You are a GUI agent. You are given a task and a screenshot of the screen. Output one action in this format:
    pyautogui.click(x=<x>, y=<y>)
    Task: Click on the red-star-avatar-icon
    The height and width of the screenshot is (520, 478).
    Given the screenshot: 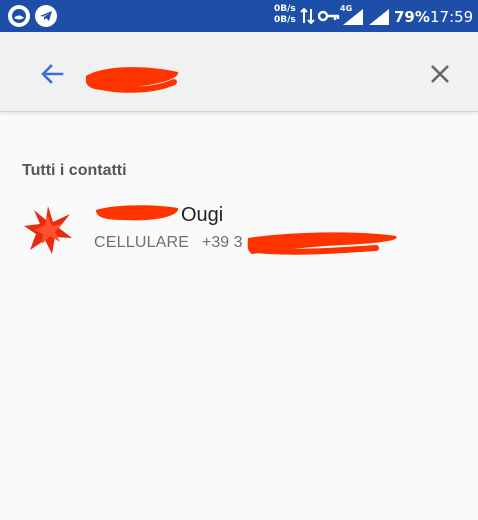 What is the action you would take?
    pyautogui.click(x=48, y=230)
    